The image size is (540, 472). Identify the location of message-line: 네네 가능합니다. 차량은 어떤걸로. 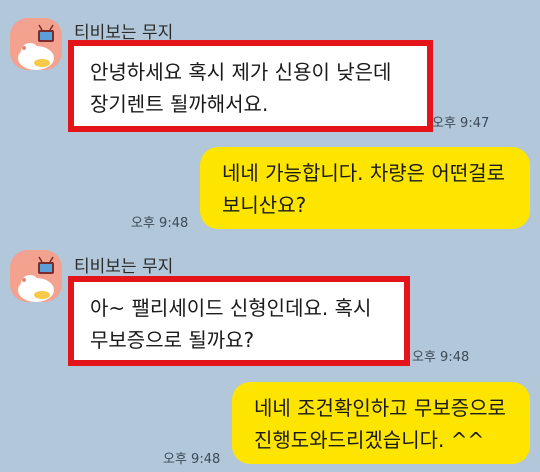
(364, 173).